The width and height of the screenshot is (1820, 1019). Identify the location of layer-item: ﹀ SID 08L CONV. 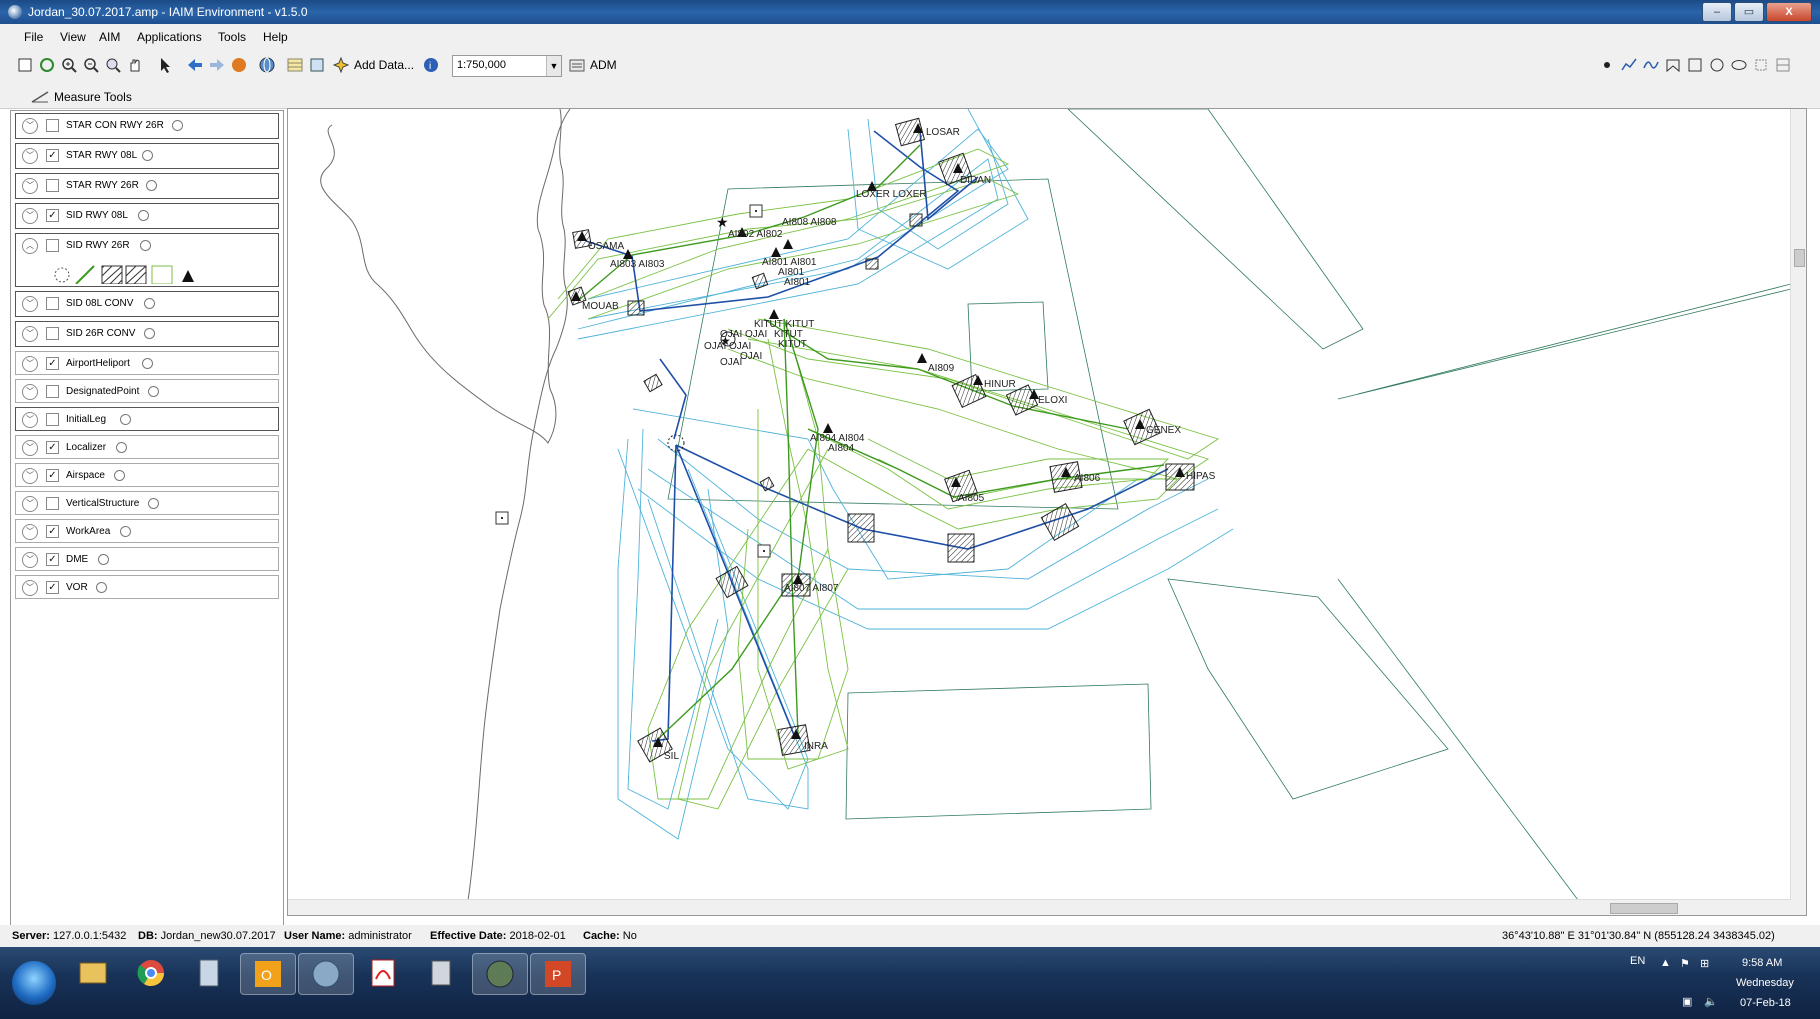
(147, 304).